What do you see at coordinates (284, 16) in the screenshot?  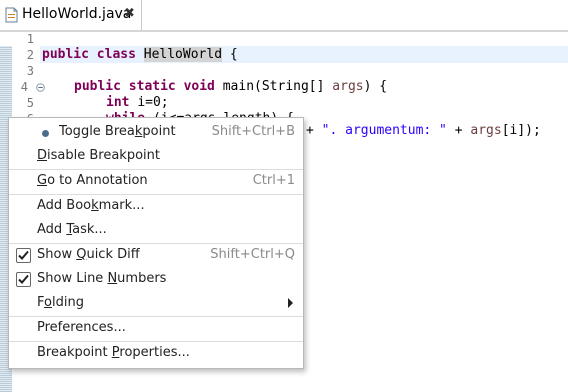 I see `editor-tab-bar: HelloWorld.java ✖` at bounding box center [284, 16].